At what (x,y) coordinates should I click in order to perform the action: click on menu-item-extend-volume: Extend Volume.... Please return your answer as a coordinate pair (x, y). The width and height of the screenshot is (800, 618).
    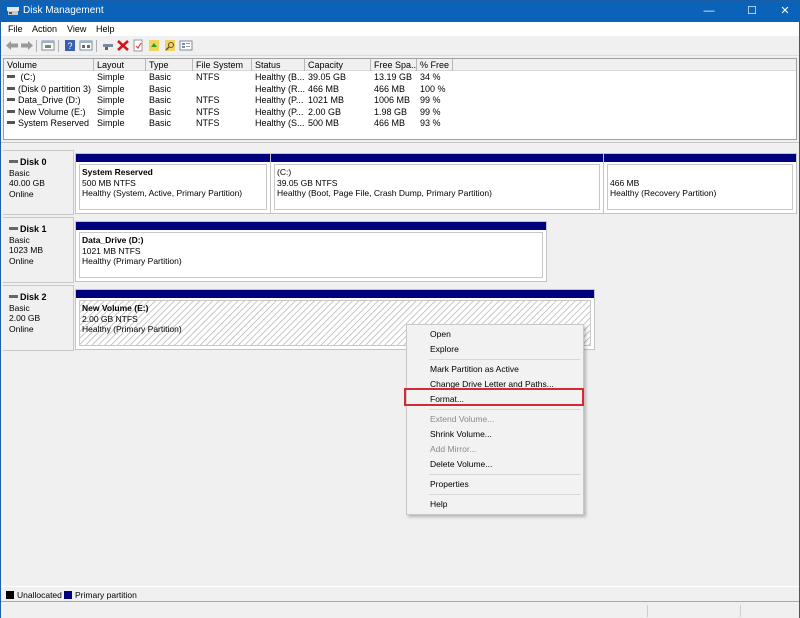
    Looking at the image, I should click on (462, 419).